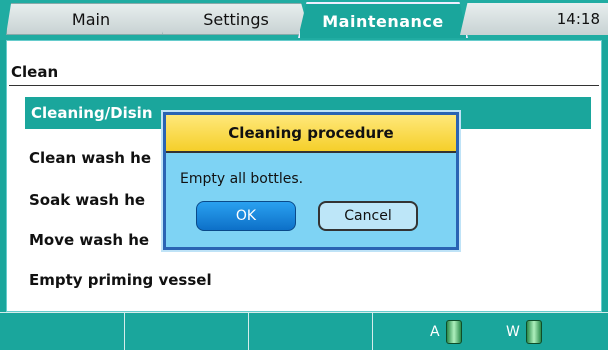 The height and width of the screenshot is (350, 608). I want to click on bottom-bar: A W, so click(304, 331).